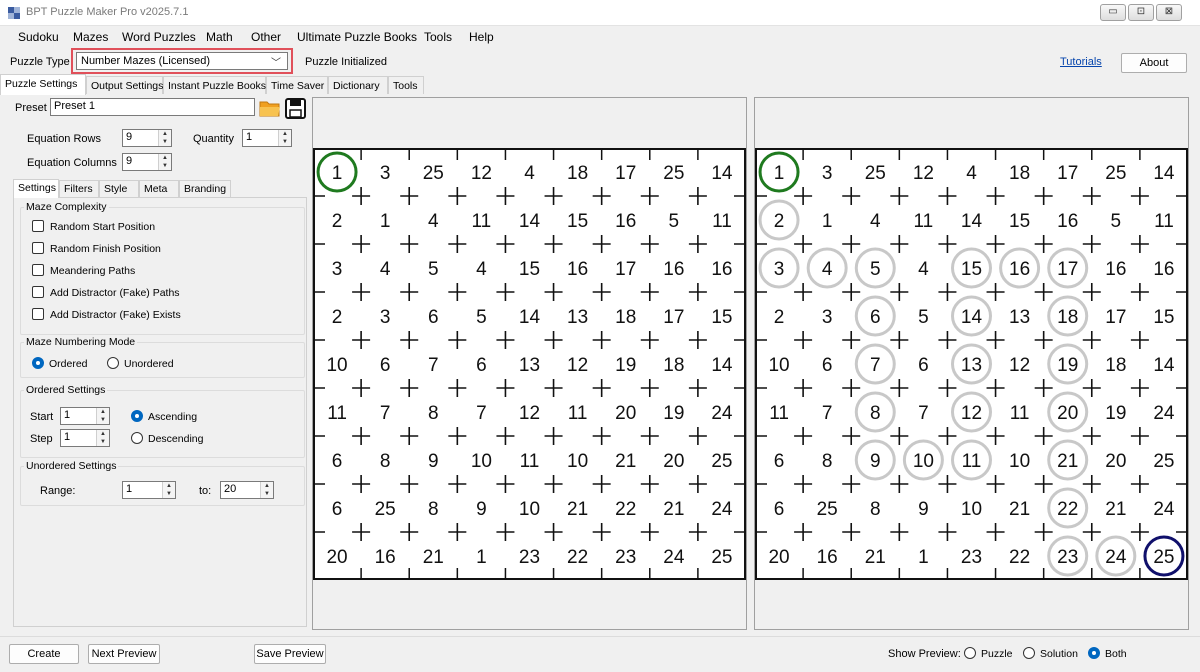 Image resolution: width=1200 pixels, height=672 pixels. I want to click on descending-radio: Descending, so click(167, 438).